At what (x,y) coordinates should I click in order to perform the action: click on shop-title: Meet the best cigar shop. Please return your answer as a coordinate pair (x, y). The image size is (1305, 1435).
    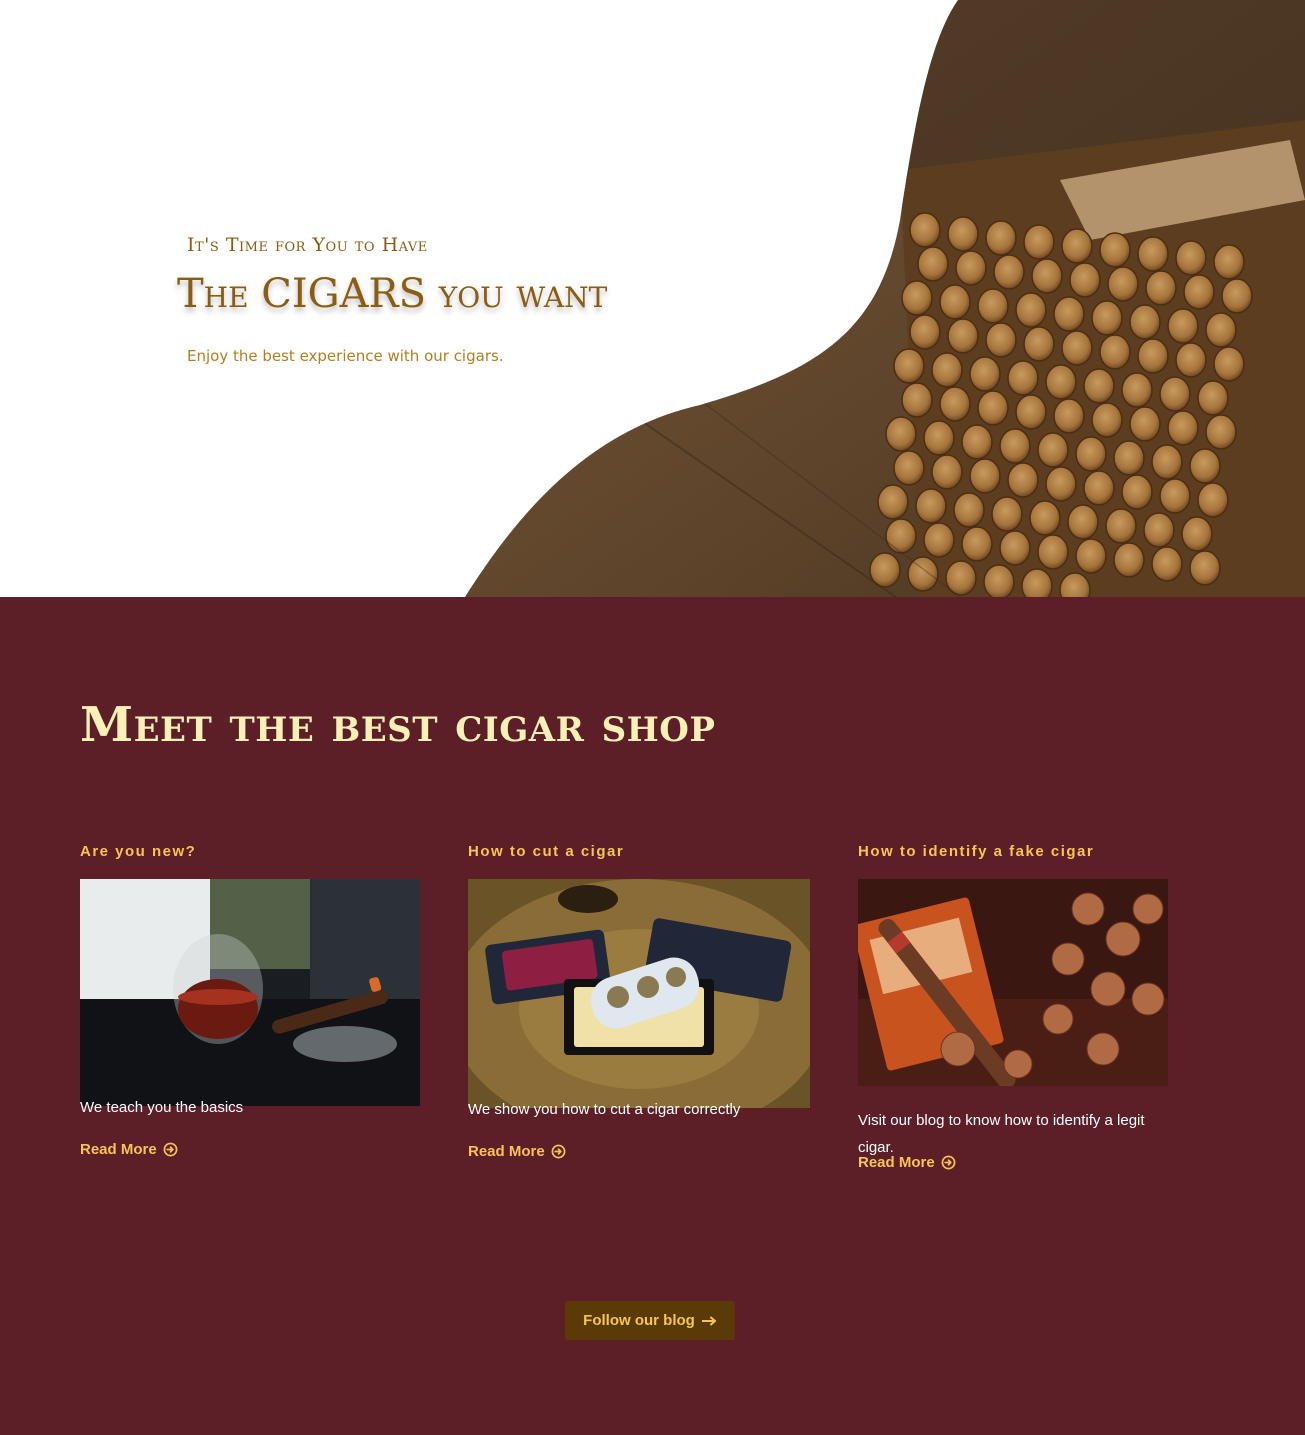
    Looking at the image, I should click on (398, 725).